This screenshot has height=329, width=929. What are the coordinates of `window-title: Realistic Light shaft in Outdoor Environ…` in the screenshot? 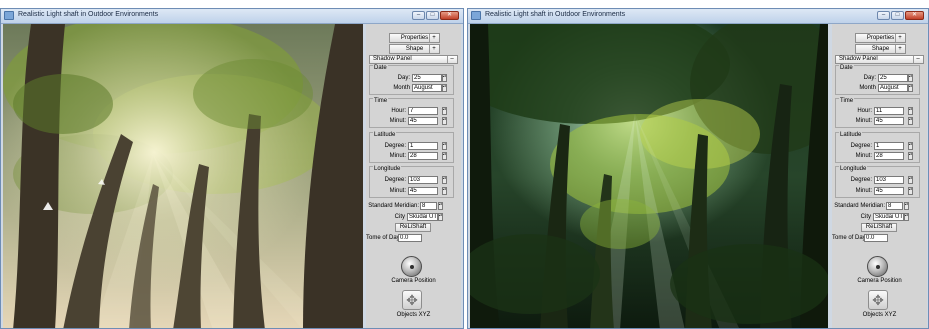 It's located at (88, 14).